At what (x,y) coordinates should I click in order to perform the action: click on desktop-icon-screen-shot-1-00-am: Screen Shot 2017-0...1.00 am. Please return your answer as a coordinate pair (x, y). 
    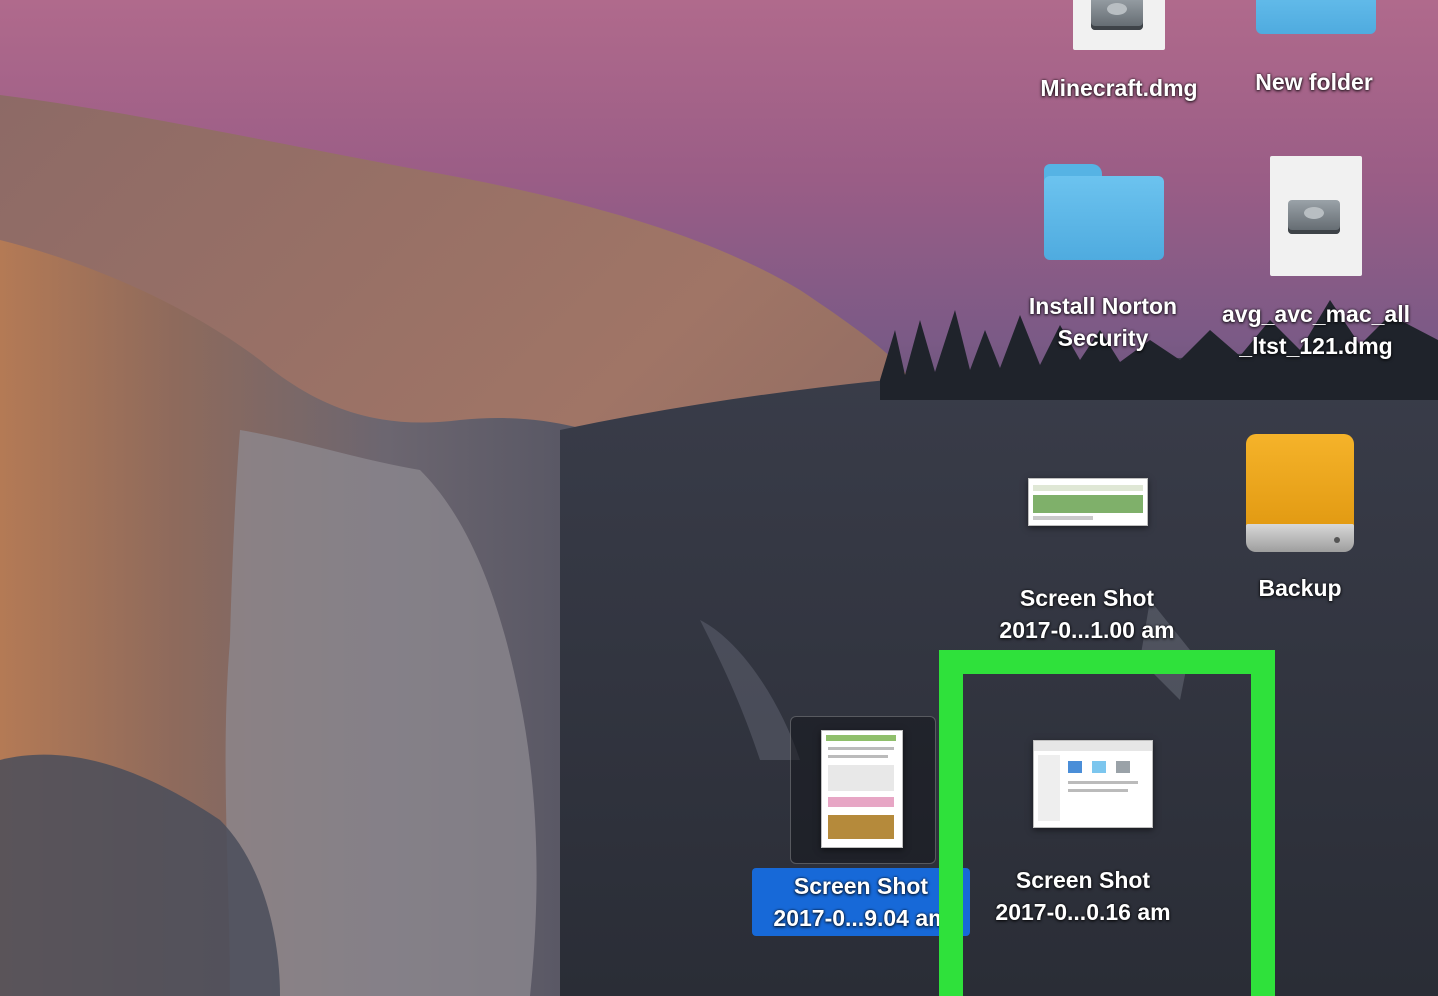
    Looking at the image, I should click on (1087, 560).